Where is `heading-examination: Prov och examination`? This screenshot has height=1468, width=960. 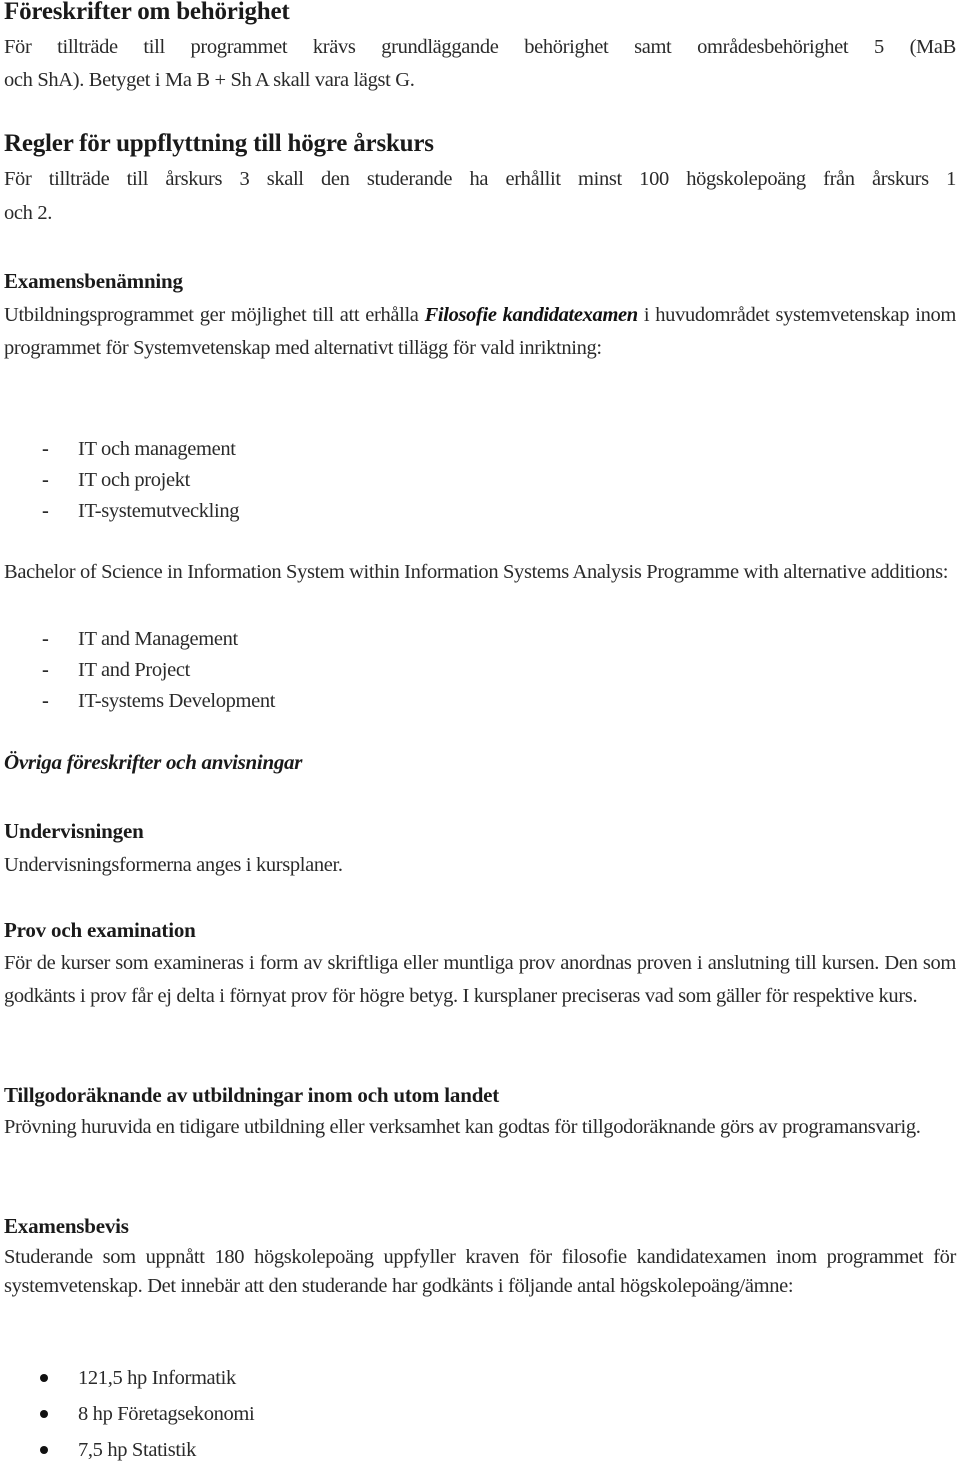
heading-examination: Prov och examination is located at coordinates (100, 930).